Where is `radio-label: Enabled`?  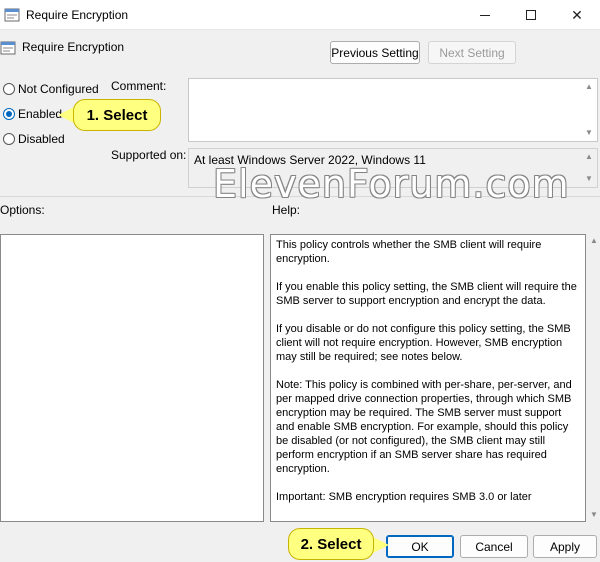
radio-label: Enabled is located at coordinates (40, 114).